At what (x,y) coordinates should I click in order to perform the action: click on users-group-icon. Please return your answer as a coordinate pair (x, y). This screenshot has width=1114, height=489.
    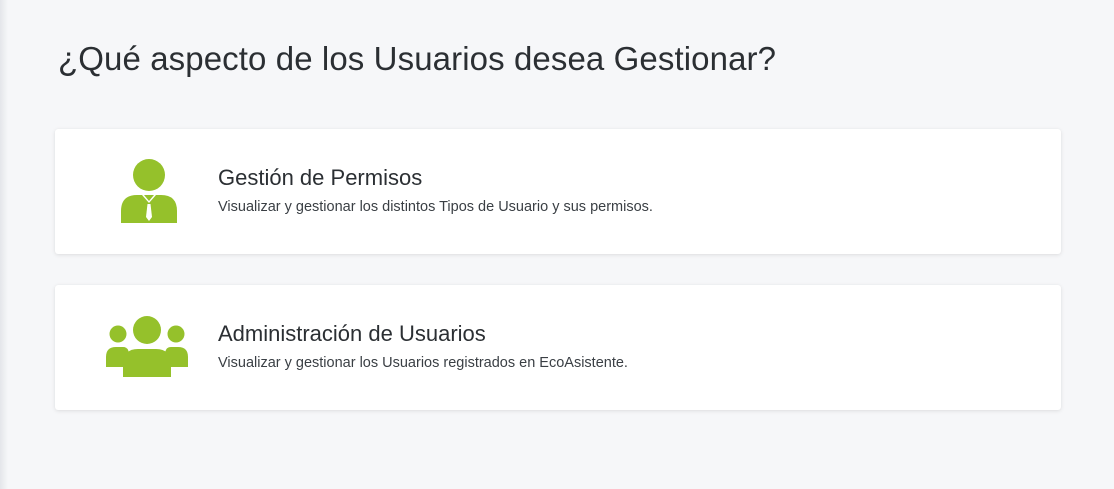
    Looking at the image, I should click on (147, 348).